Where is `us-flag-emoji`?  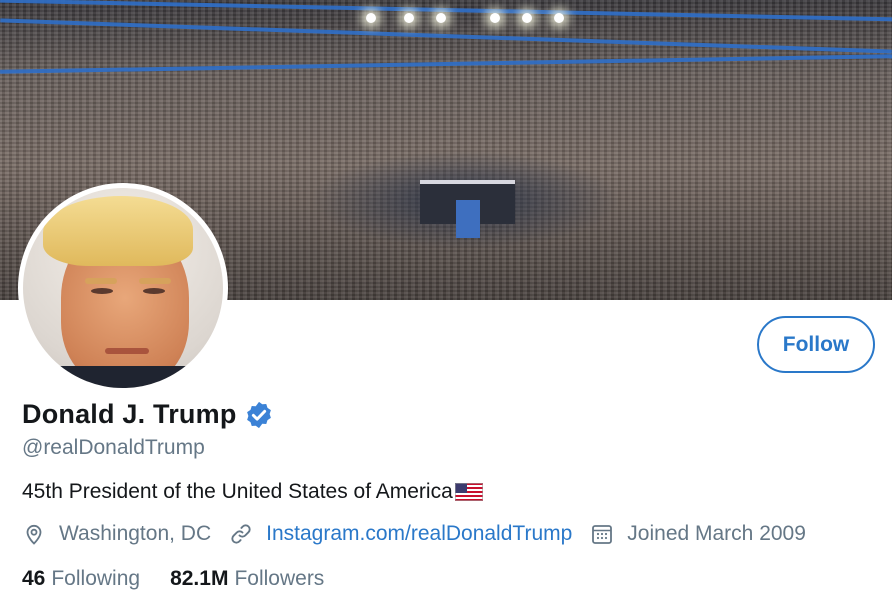
us-flag-emoji is located at coordinates (468, 492).